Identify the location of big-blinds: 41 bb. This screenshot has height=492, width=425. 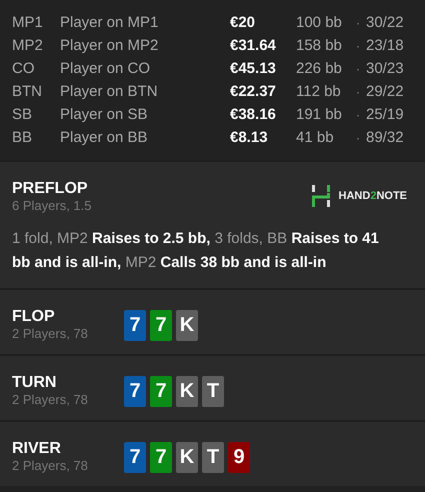
(315, 137).